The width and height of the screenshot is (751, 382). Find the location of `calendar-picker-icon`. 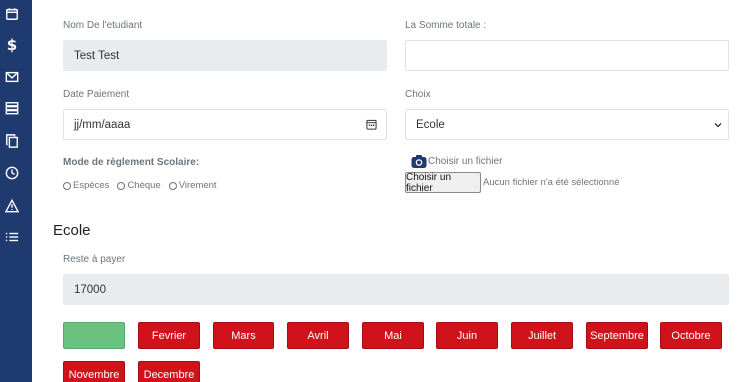

calendar-picker-icon is located at coordinates (371, 124).